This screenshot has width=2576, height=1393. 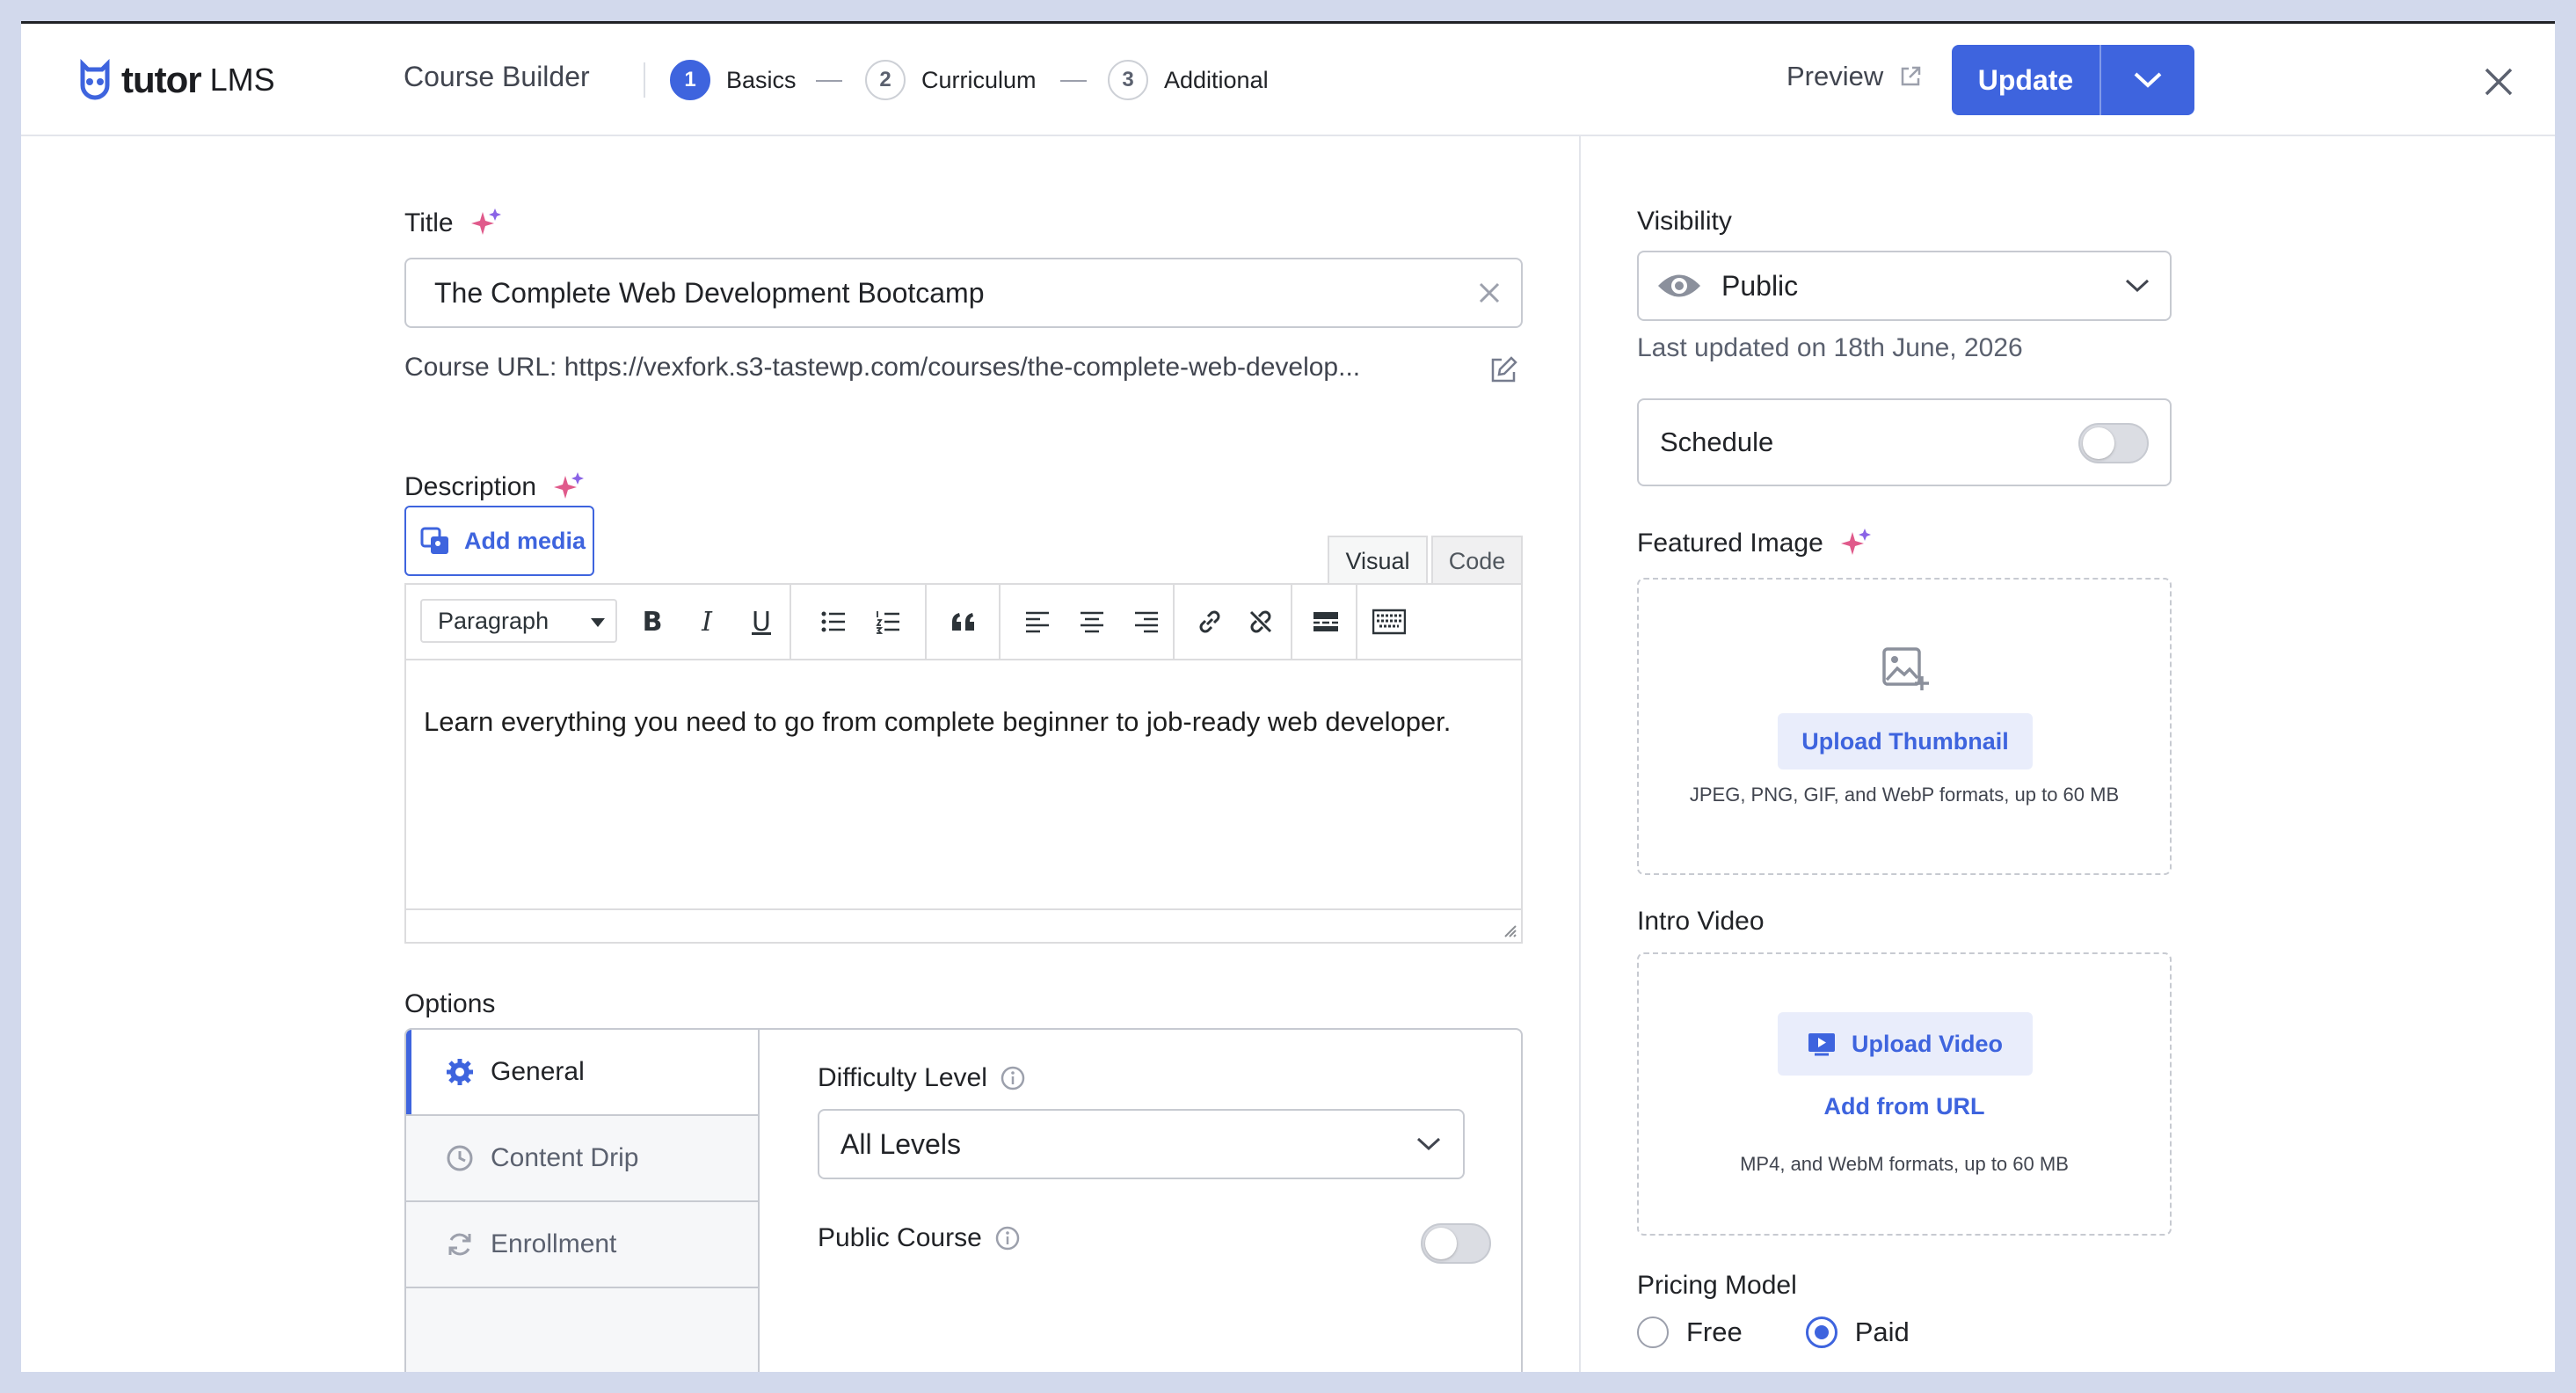 What do you see at coordinates (1905, 741) in the screenshot?
I see `upload-thumbnail-button: Upload Thumbnail` at bounding box center [1905, 741].